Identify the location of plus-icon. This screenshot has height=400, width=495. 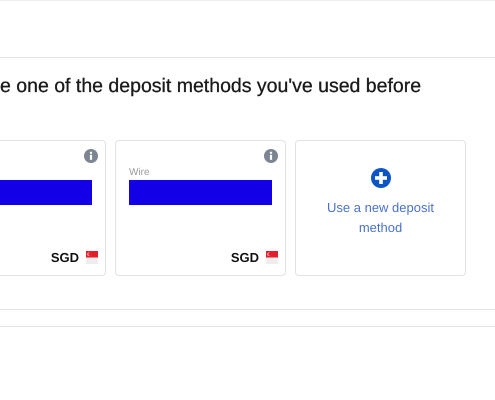
(380, 178).